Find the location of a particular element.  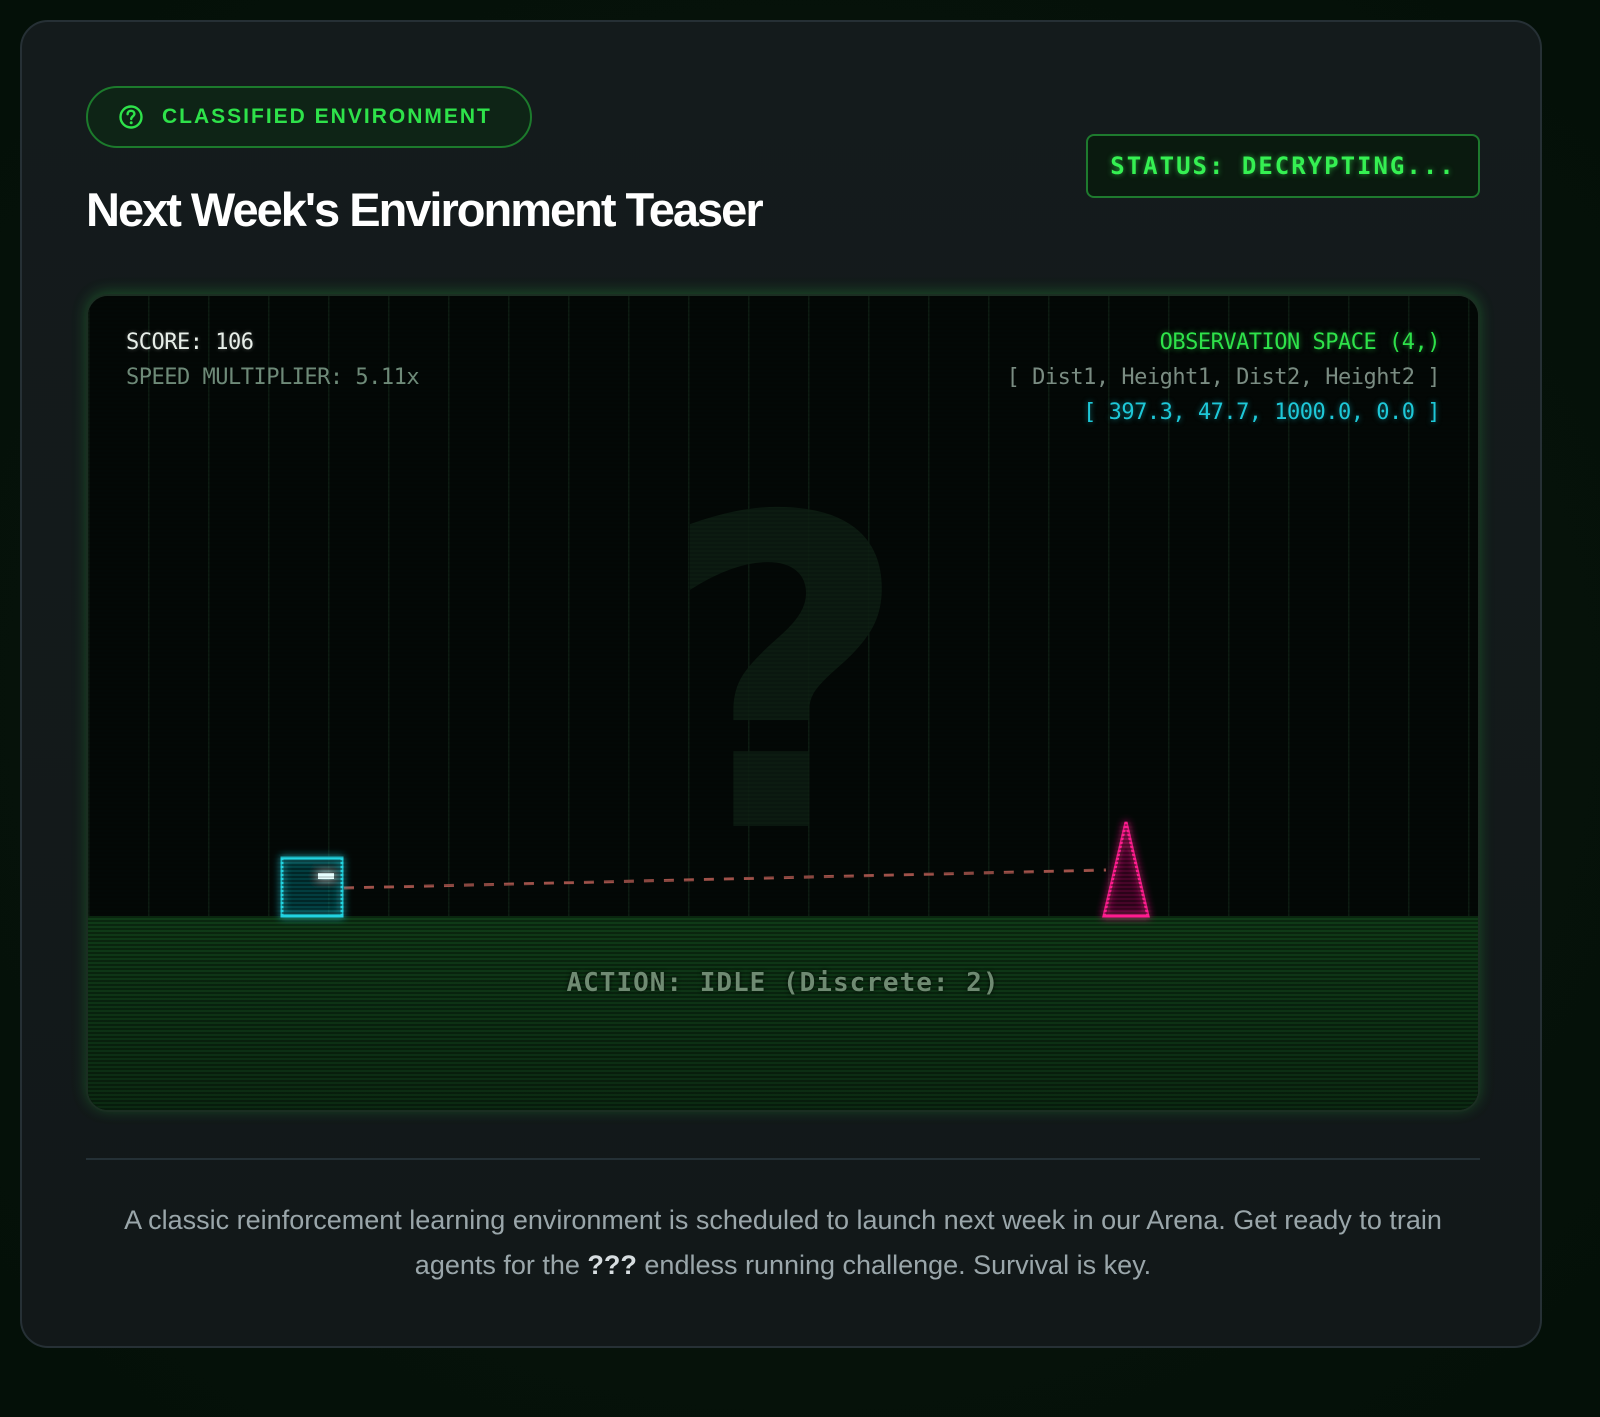

section-divider is located at coordinates (783, 1159).